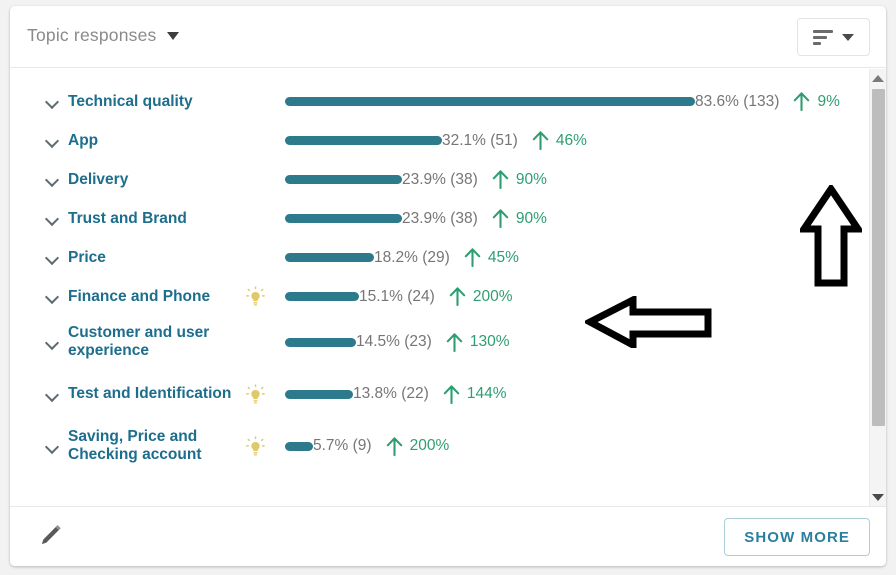 This screenshot has width=896, height=575. I want to click on topic-row: Finance and Phone 15.1% (24) 200%, so click(437, 296).